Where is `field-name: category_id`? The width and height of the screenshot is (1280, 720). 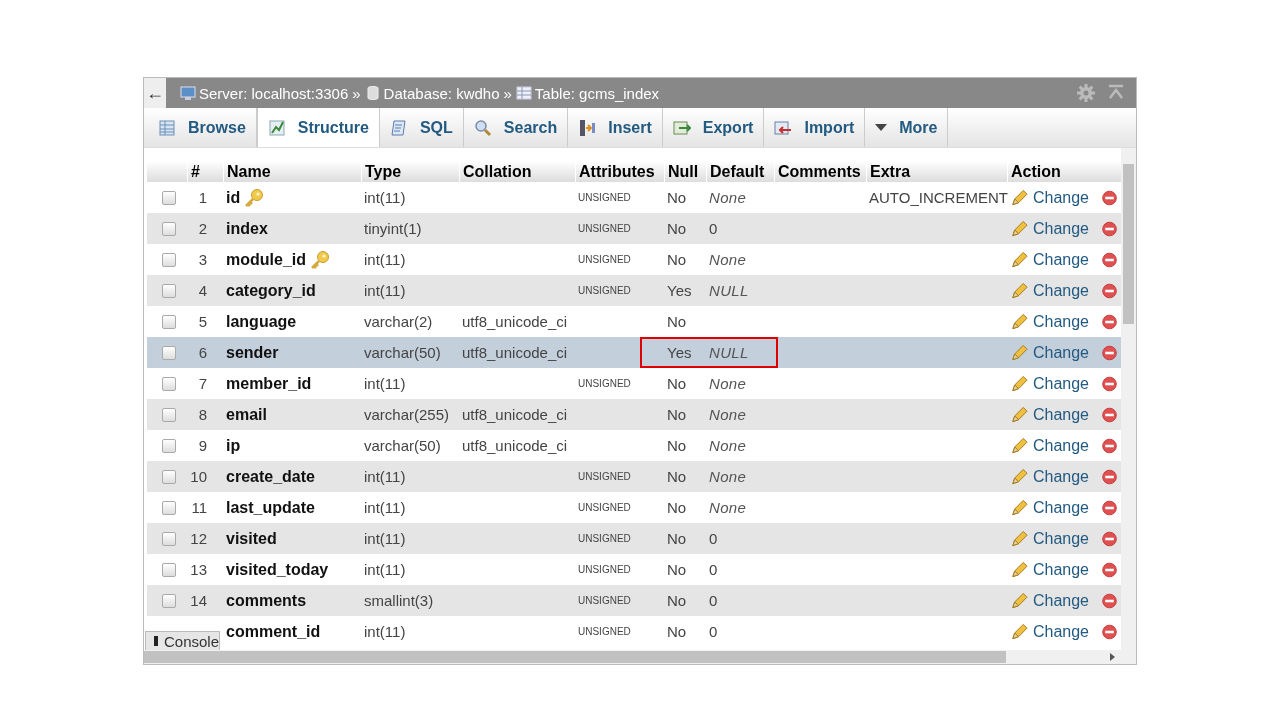 field-name: category_id is located at coordinates (271, 290).